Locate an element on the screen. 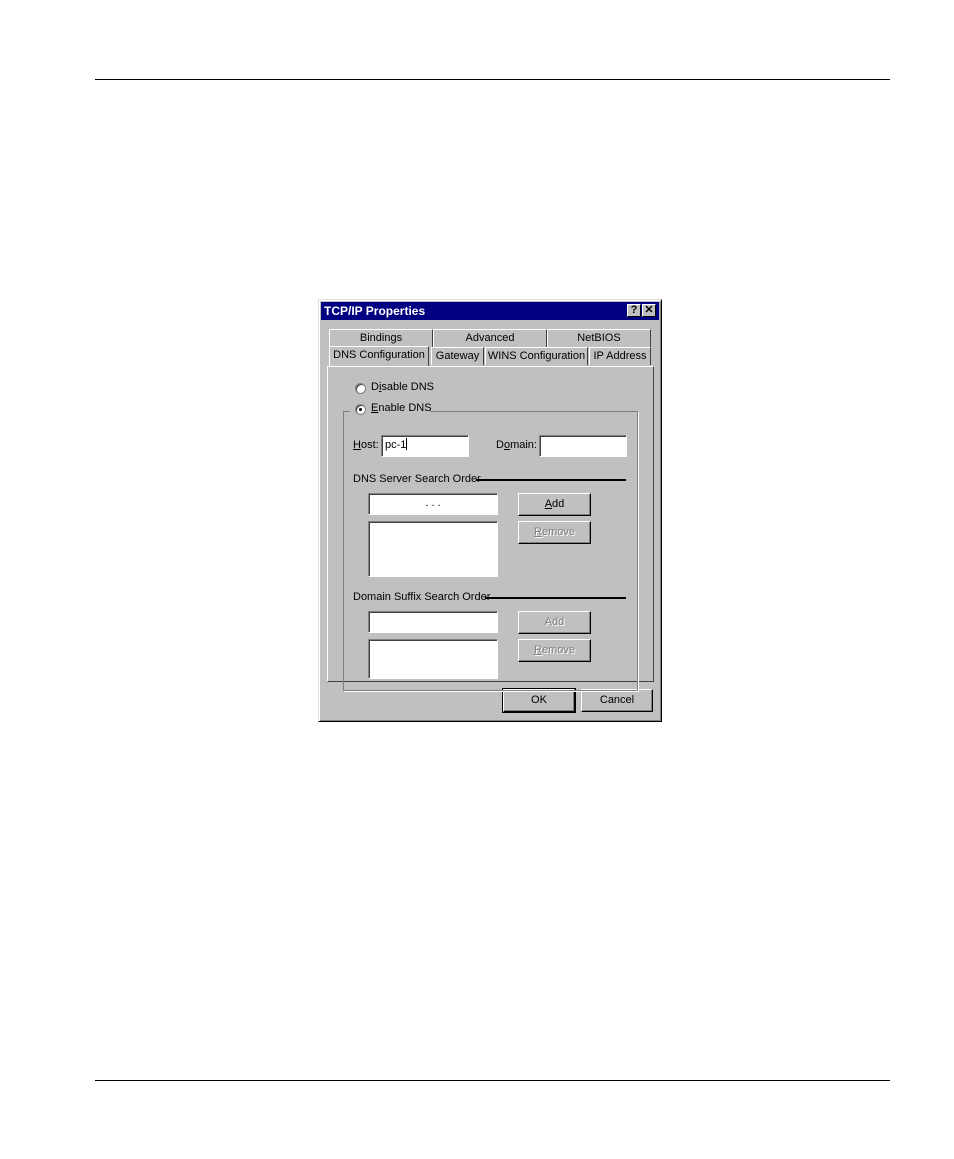  add-dns-server-button: Add is located at coordinates (554, 504).